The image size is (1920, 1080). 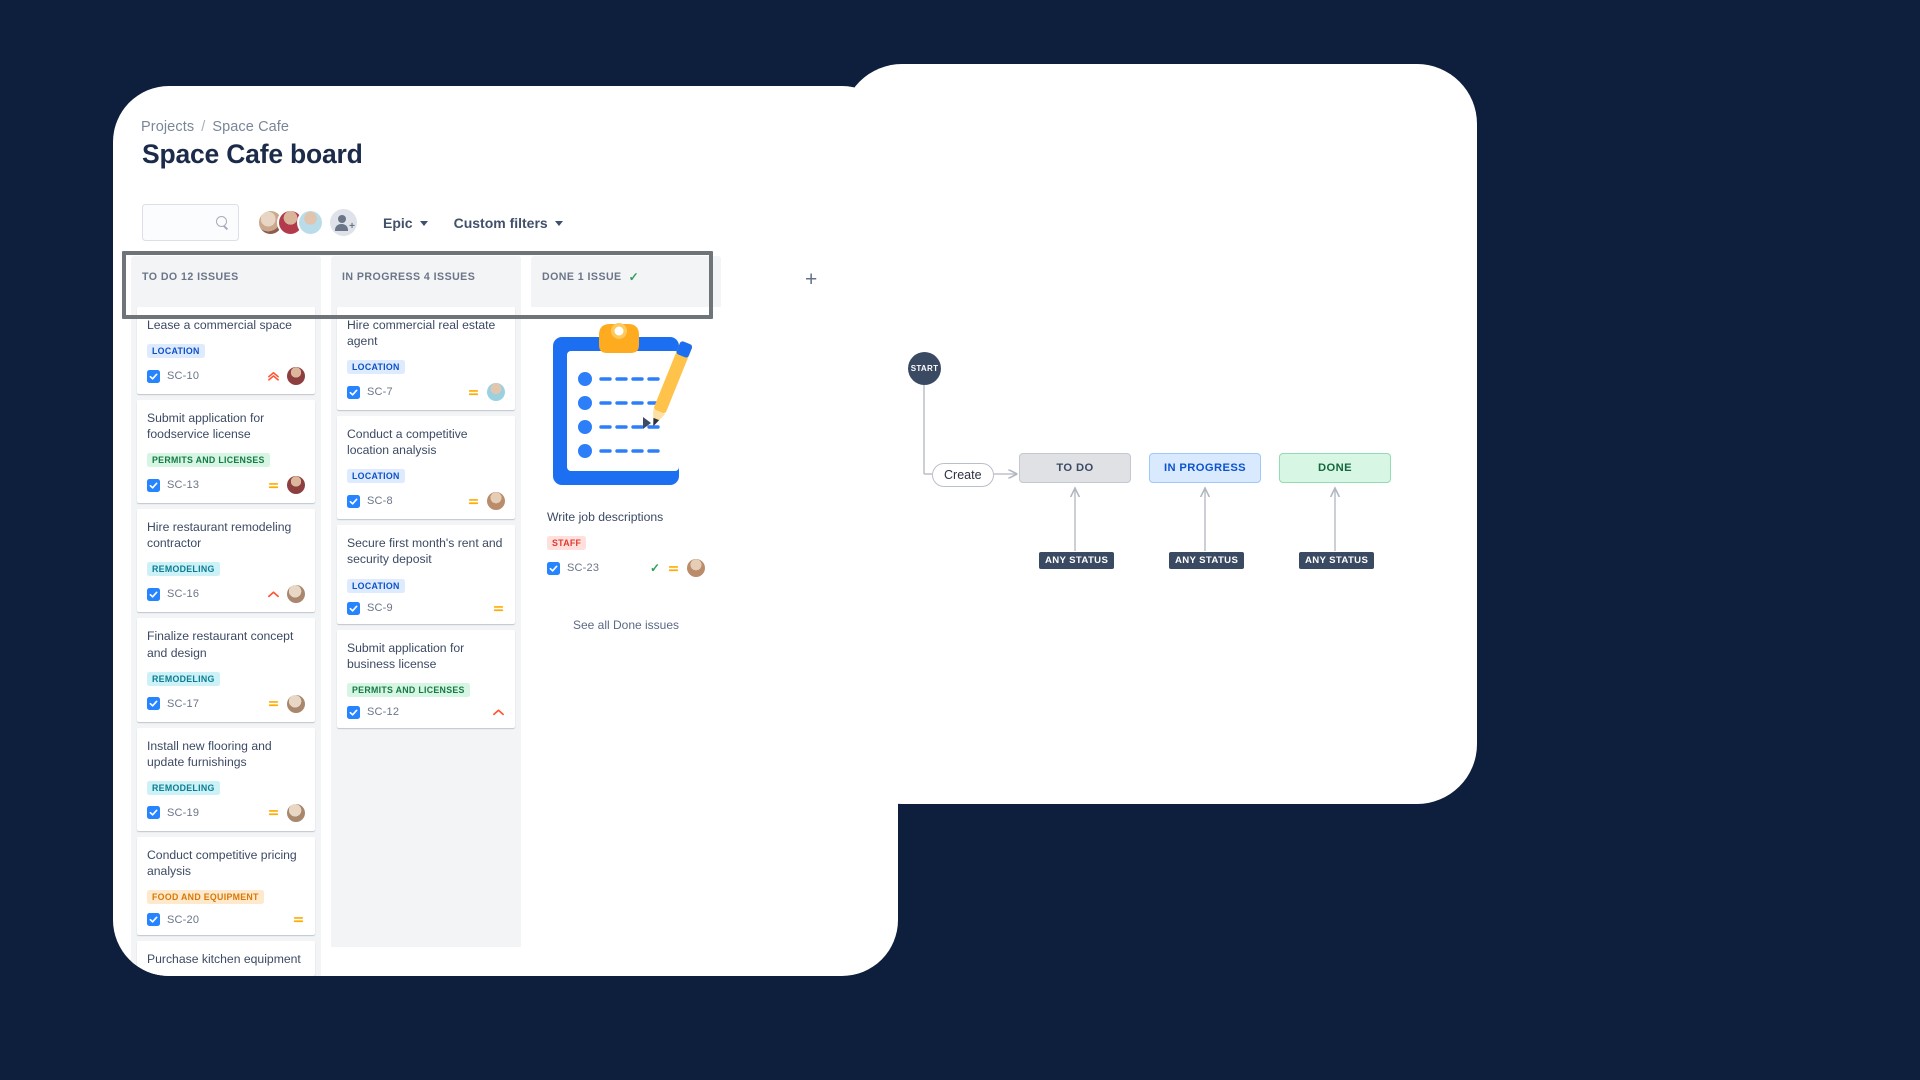 I want to click on issue-key: SC-7, so click(x=380, y=392).